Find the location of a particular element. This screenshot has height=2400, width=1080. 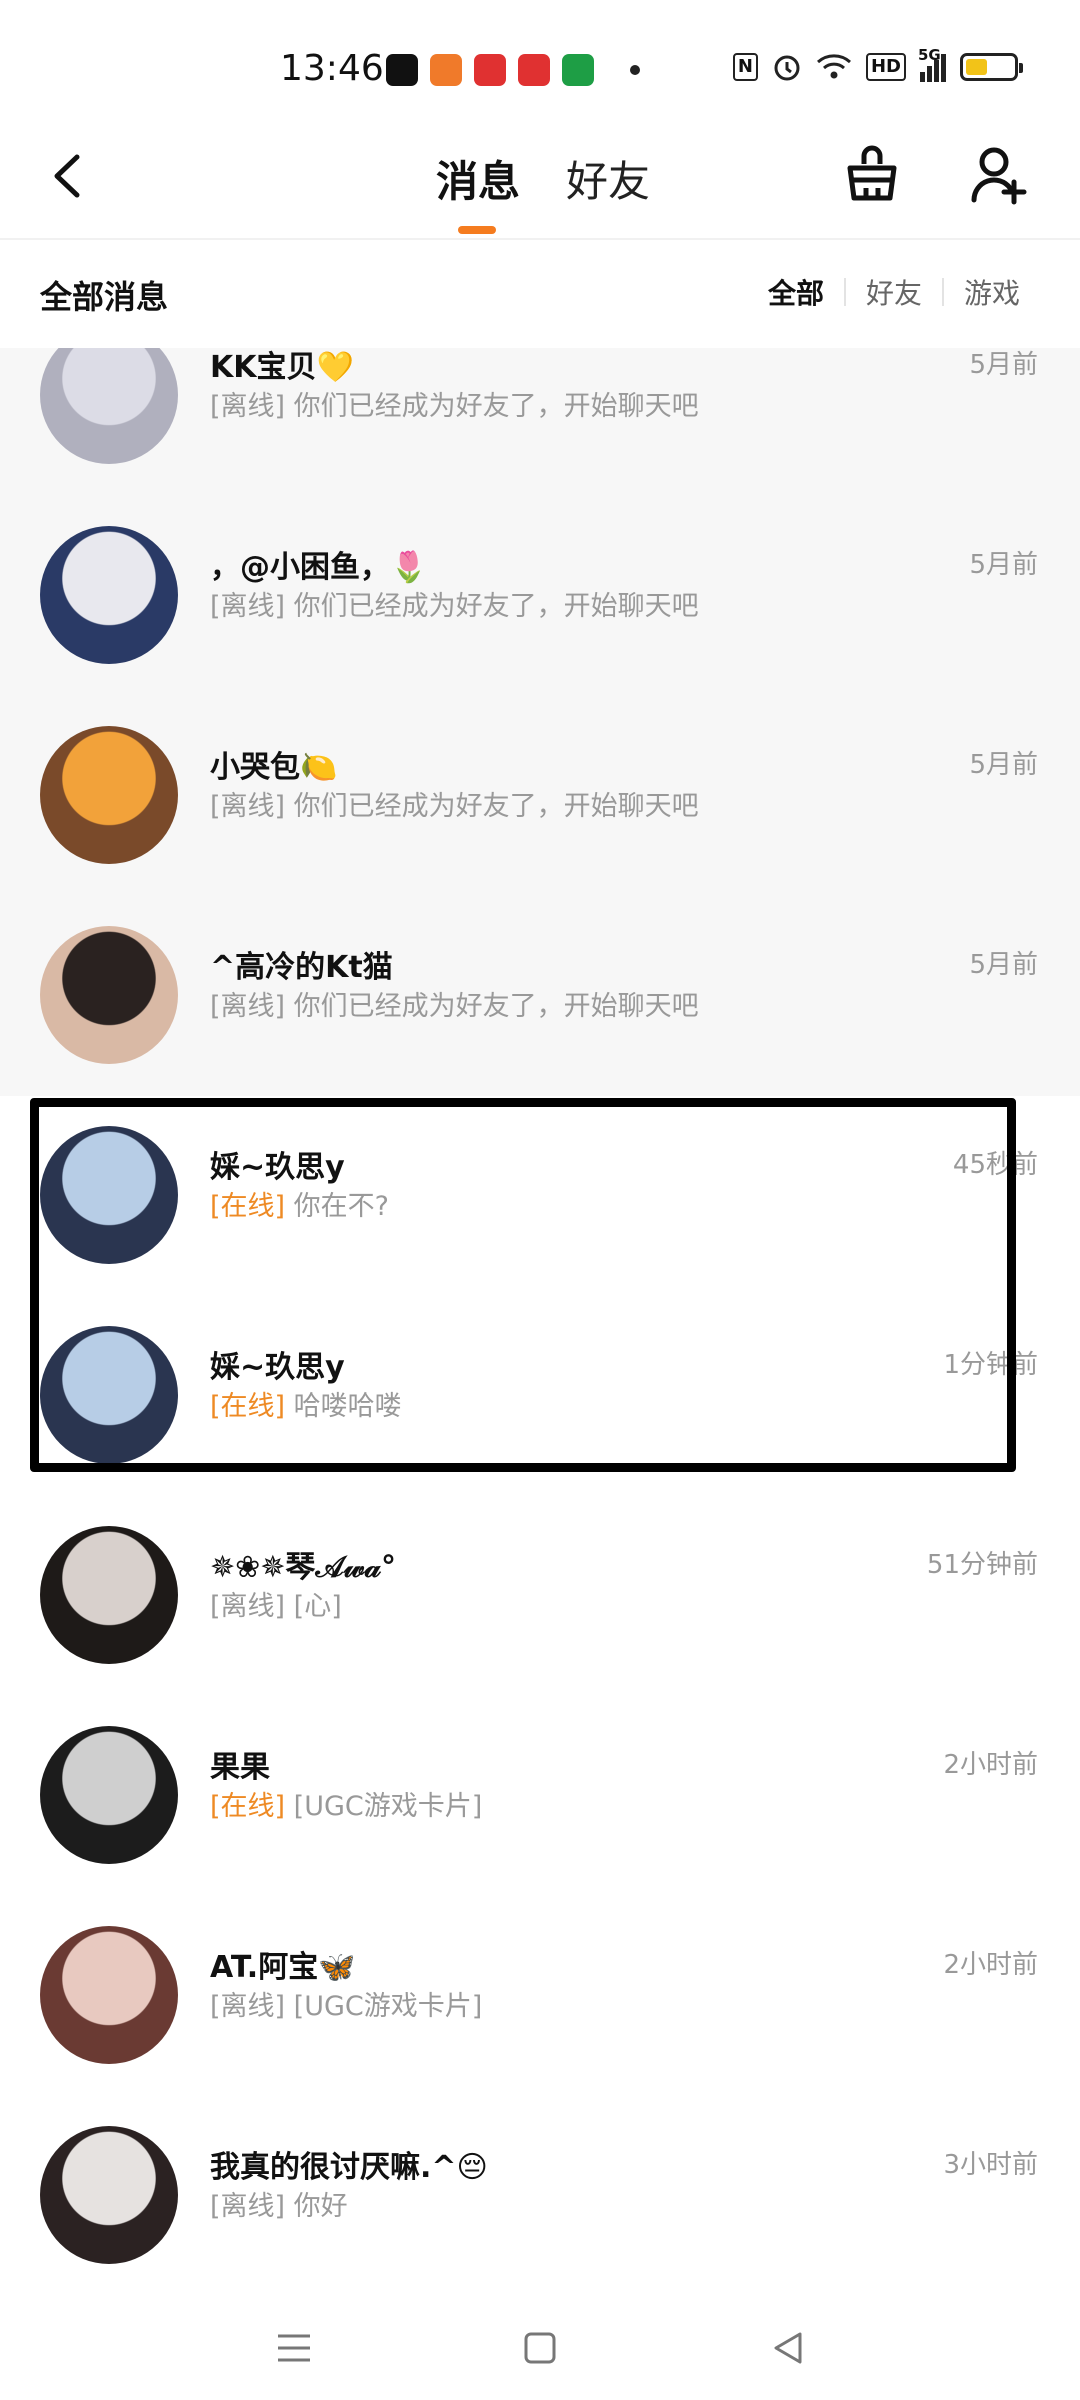

message-row: ^高冷的Kt猫 [离线] 你们已经成为好友了，开始聊天吧 5月前 is located at coordinates (540, 996).